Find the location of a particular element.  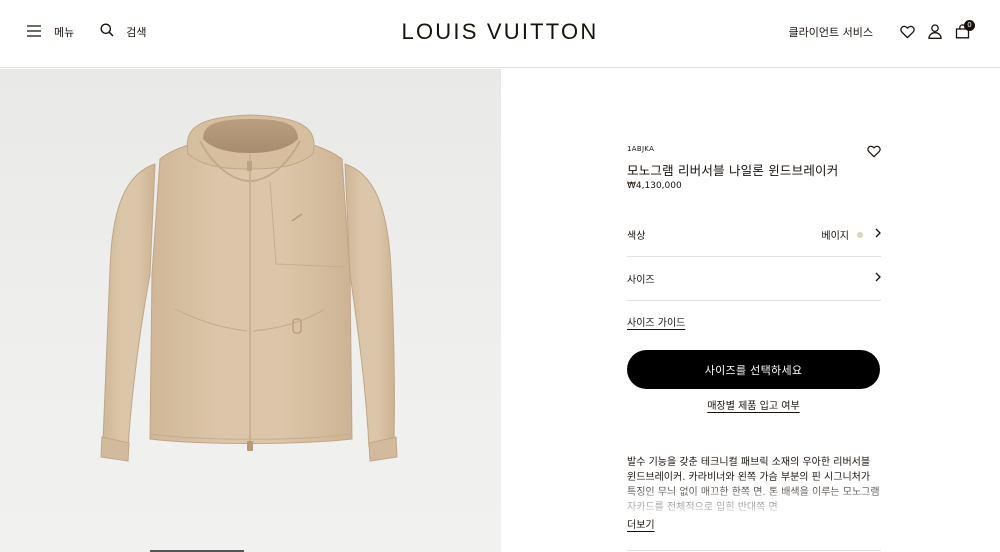

client-service-link: 클라이언트 서비스 is located at coordinates (831, 32).